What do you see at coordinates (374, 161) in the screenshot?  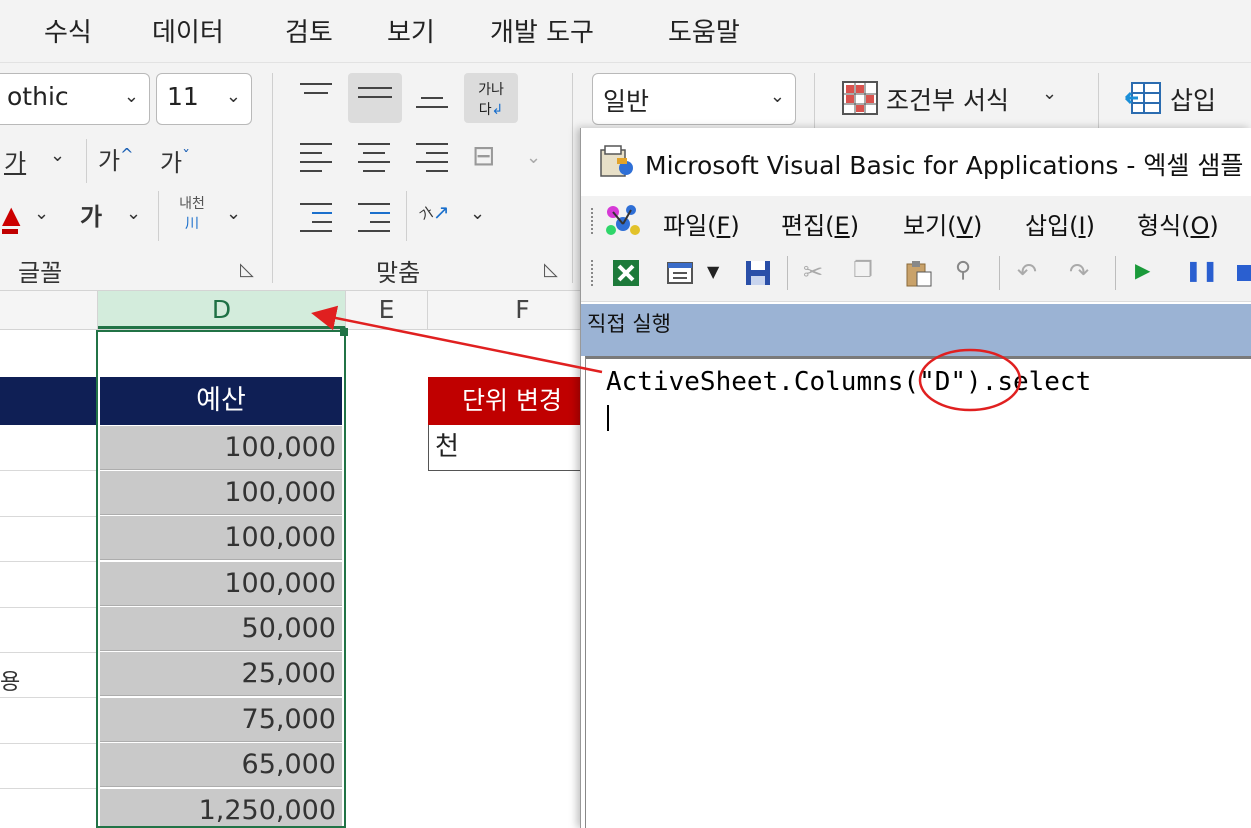 I see `align-center-icon` at bounding box center [374, 161].